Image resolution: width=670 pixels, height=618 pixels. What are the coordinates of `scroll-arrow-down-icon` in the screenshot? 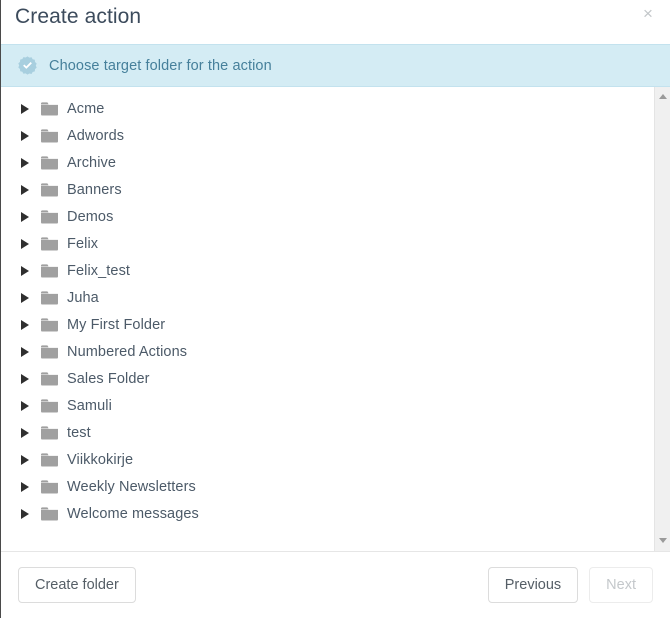 It's located at (662, 541).